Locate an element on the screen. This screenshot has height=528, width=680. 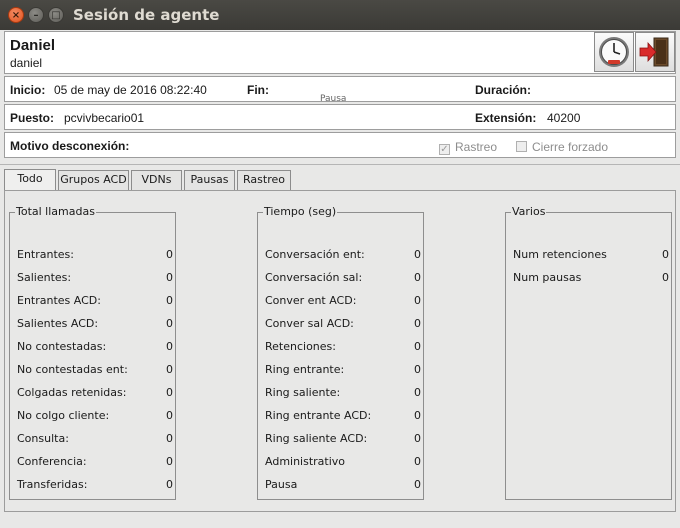
stat-label: Ring saliente: is located at coordinates (303, 392).